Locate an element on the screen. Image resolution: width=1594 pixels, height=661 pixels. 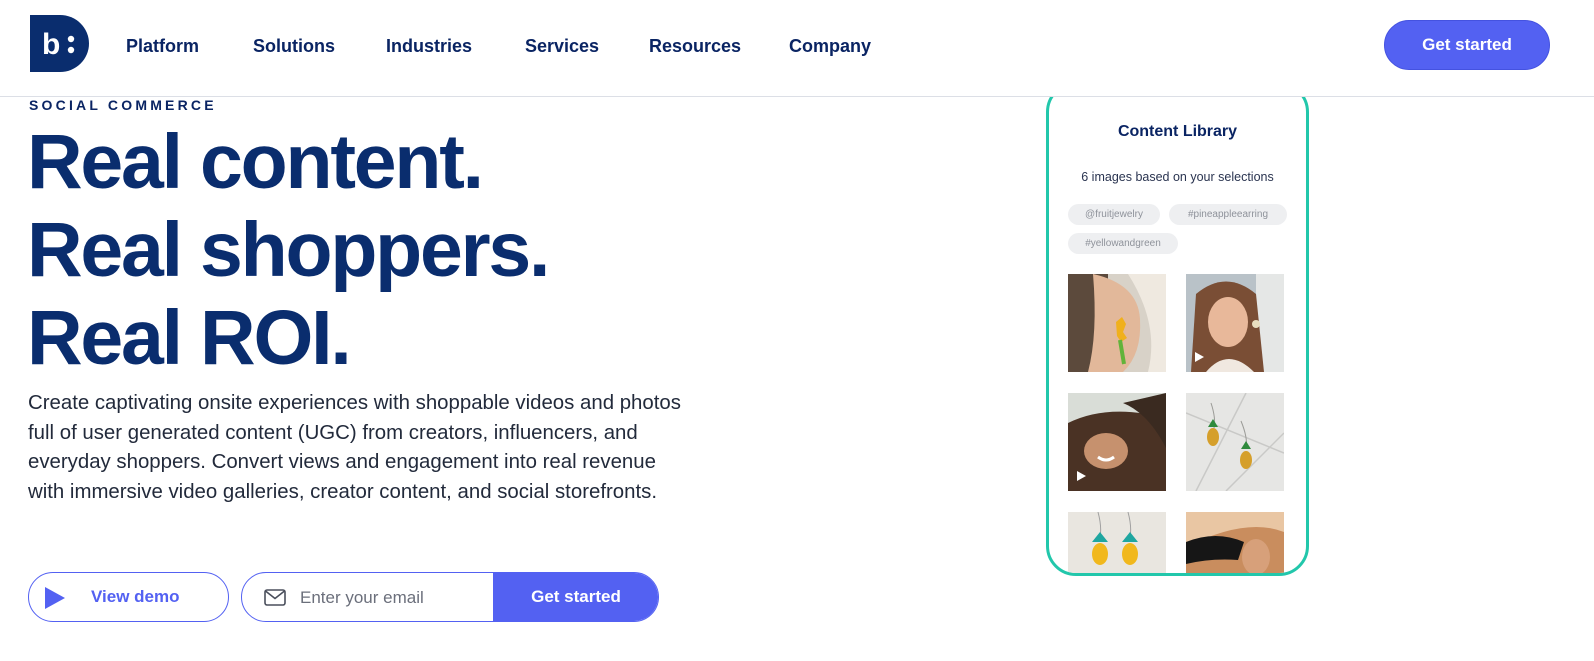
mail-icon is located at coordinates (275, 597).